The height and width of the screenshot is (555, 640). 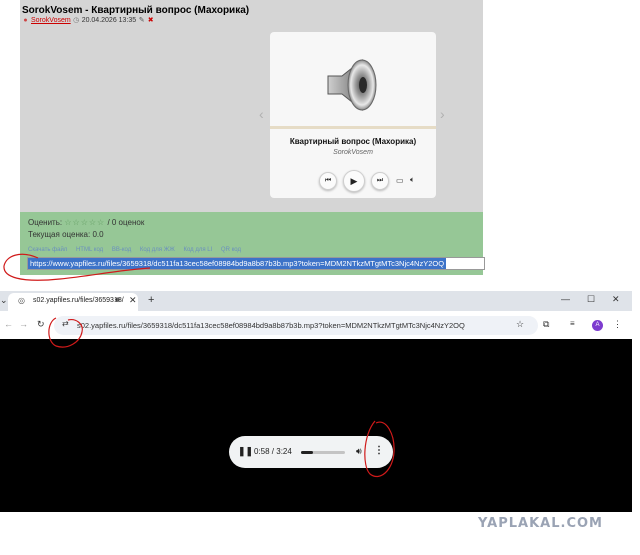 I want to click on annotation-url-underline, so click(x=77, y=267).